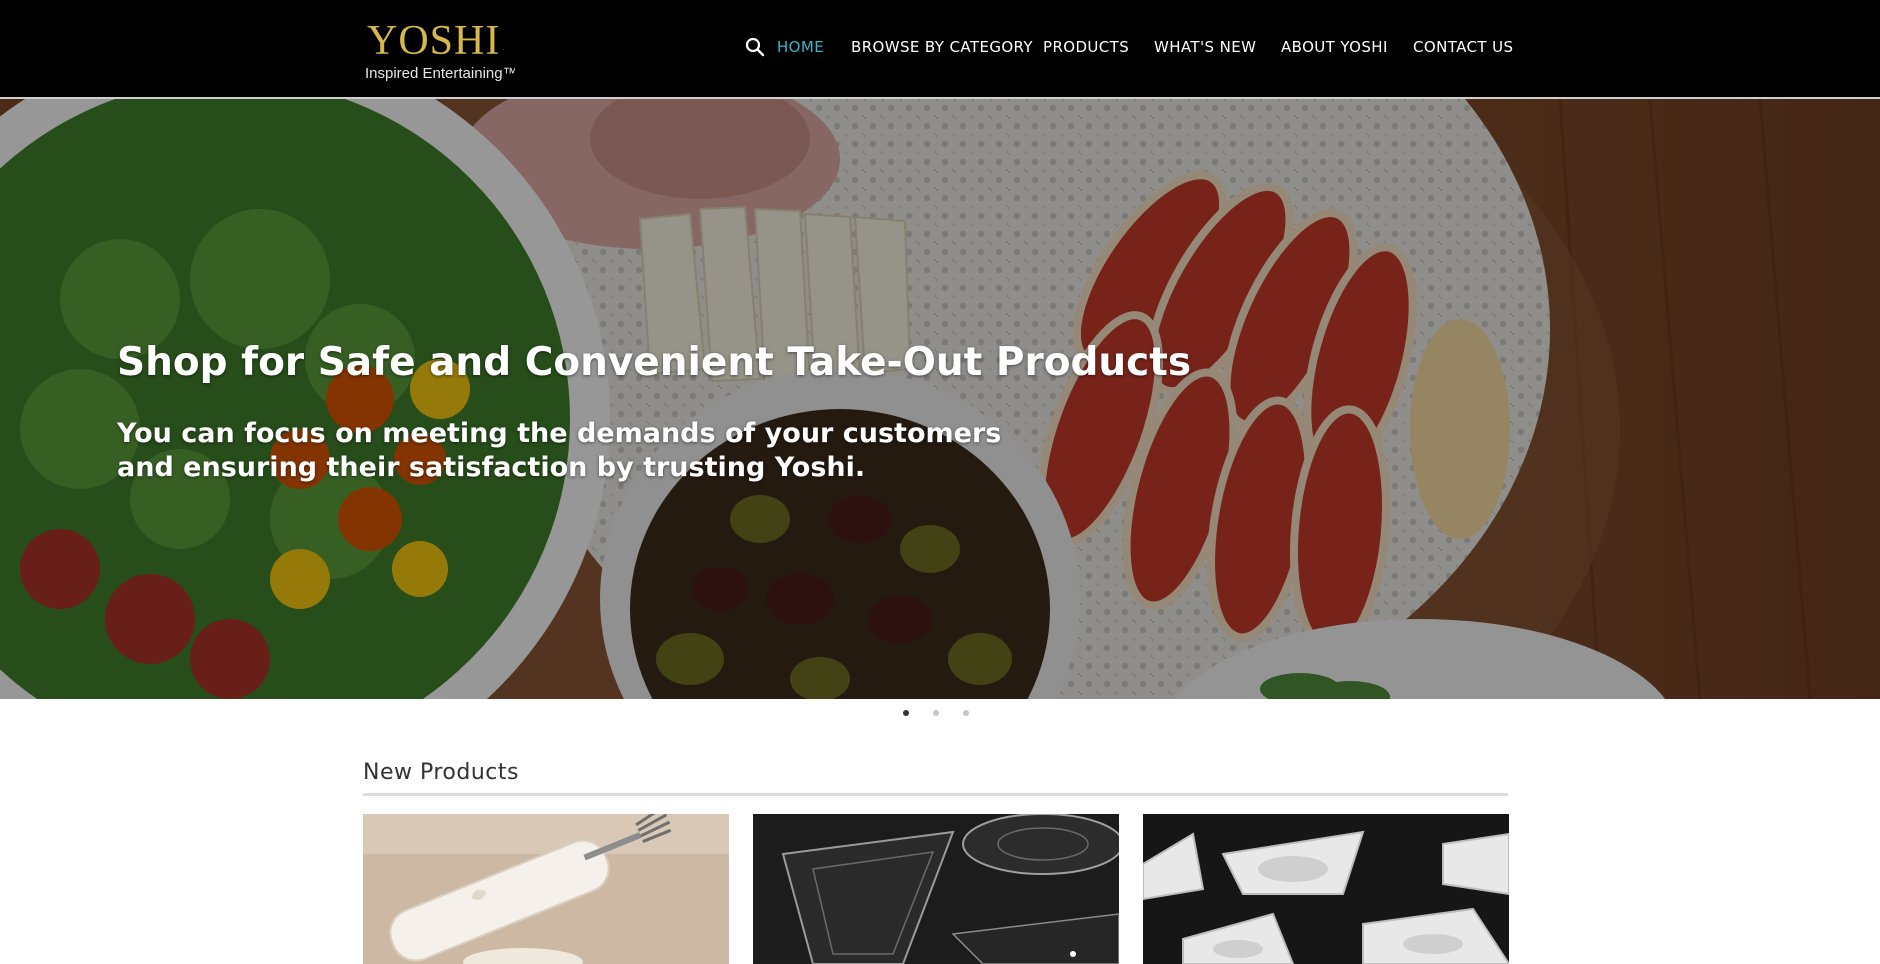  I want to click on nav-products: PRODUCTS, so click(1086, 47).